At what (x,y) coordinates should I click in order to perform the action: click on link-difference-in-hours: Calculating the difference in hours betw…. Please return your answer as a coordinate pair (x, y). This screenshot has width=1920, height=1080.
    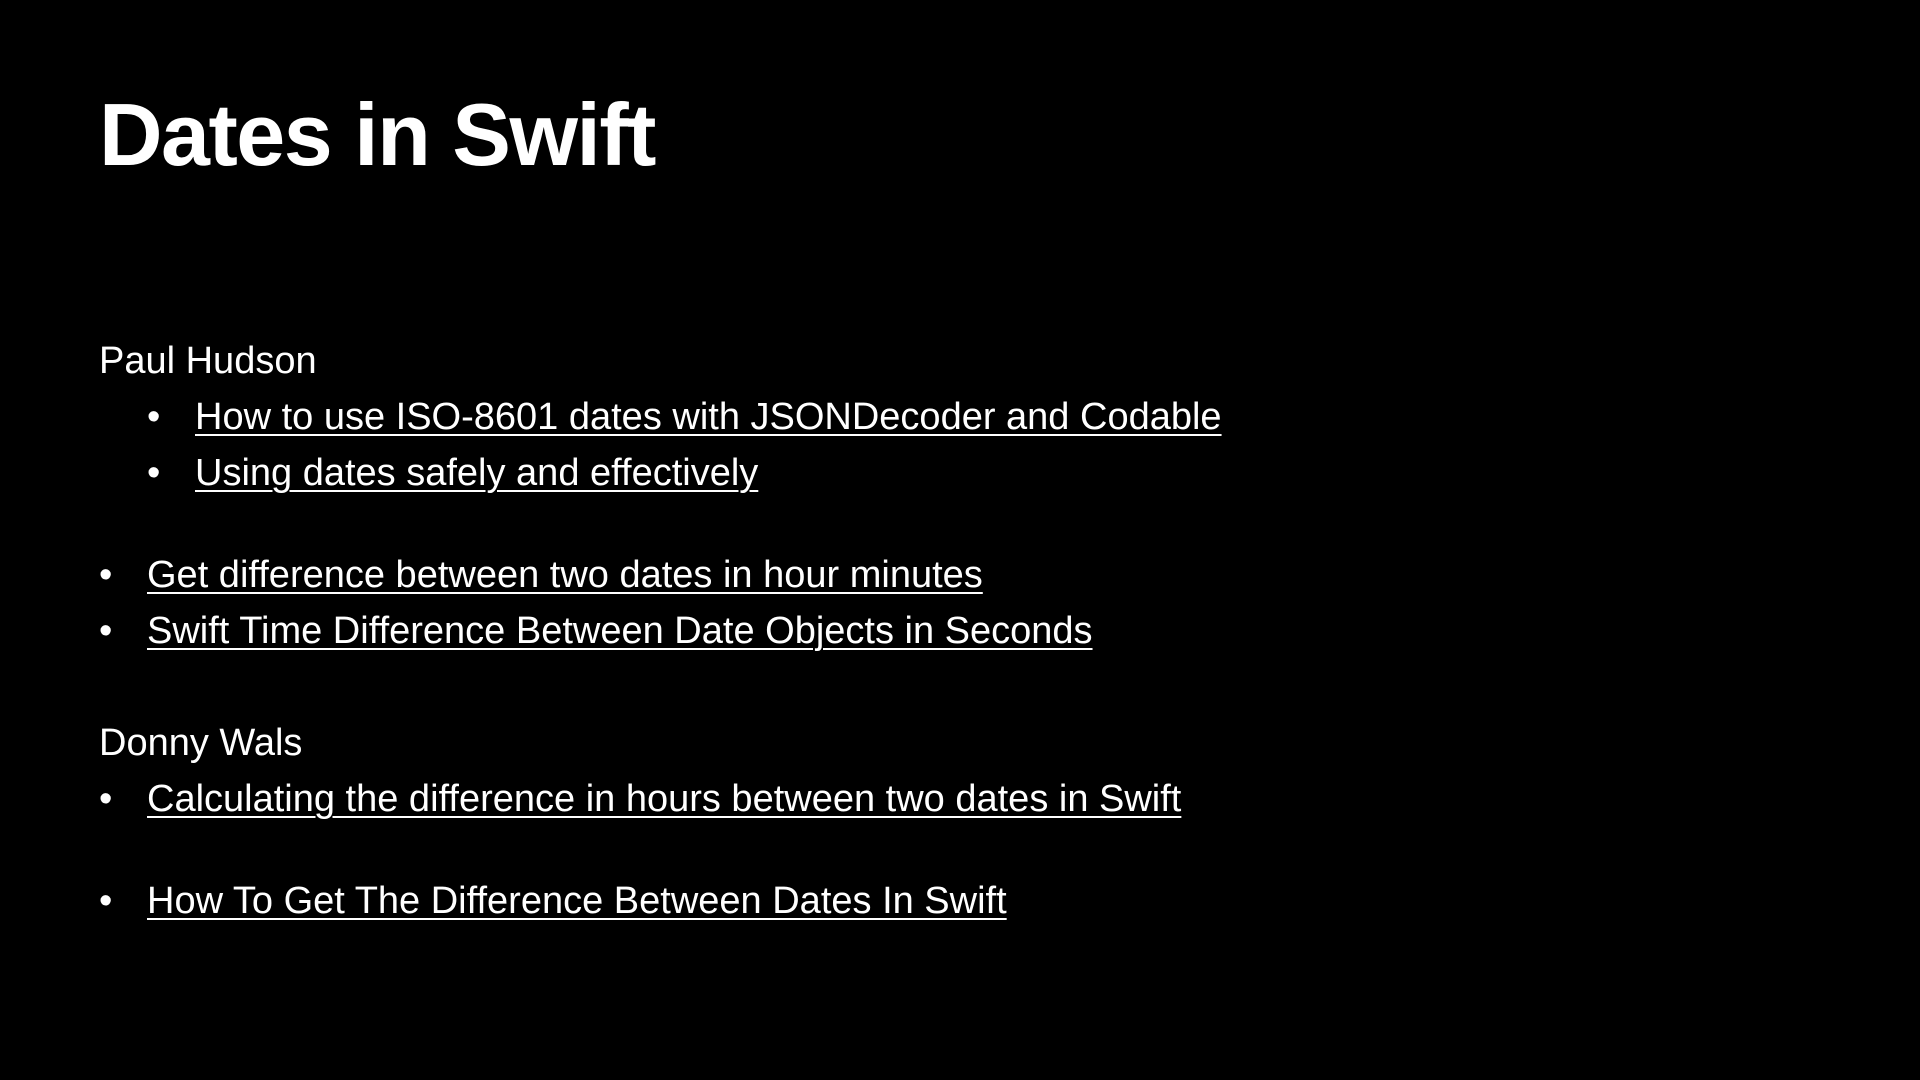
    Looking at the image, I should click on (664, 799).